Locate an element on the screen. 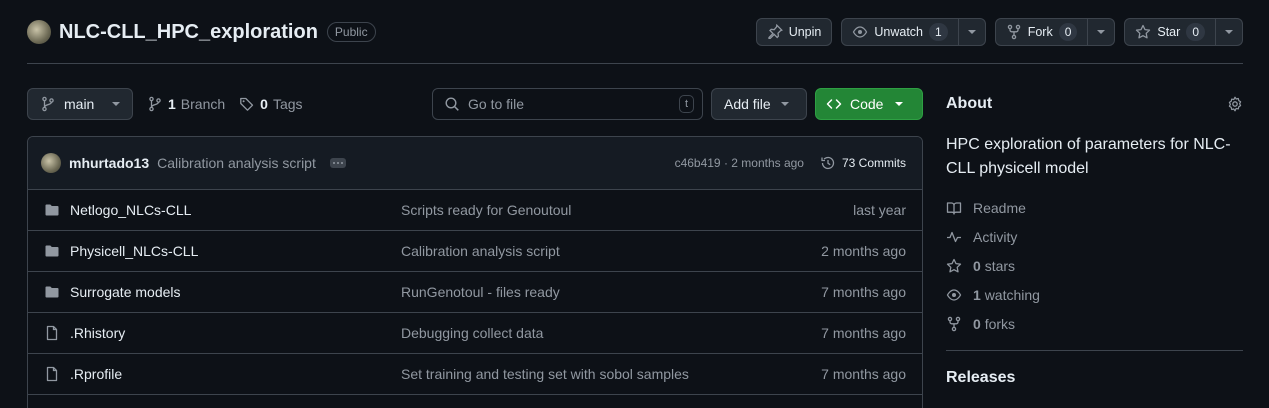  expand-commit-button is located at coordinates (337, 163).